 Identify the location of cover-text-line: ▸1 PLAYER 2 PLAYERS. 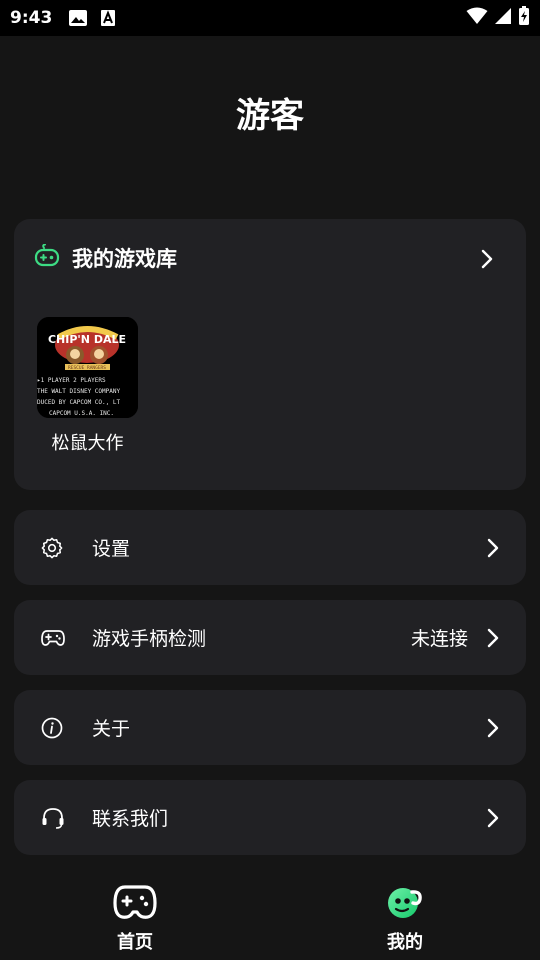
(71, 380).